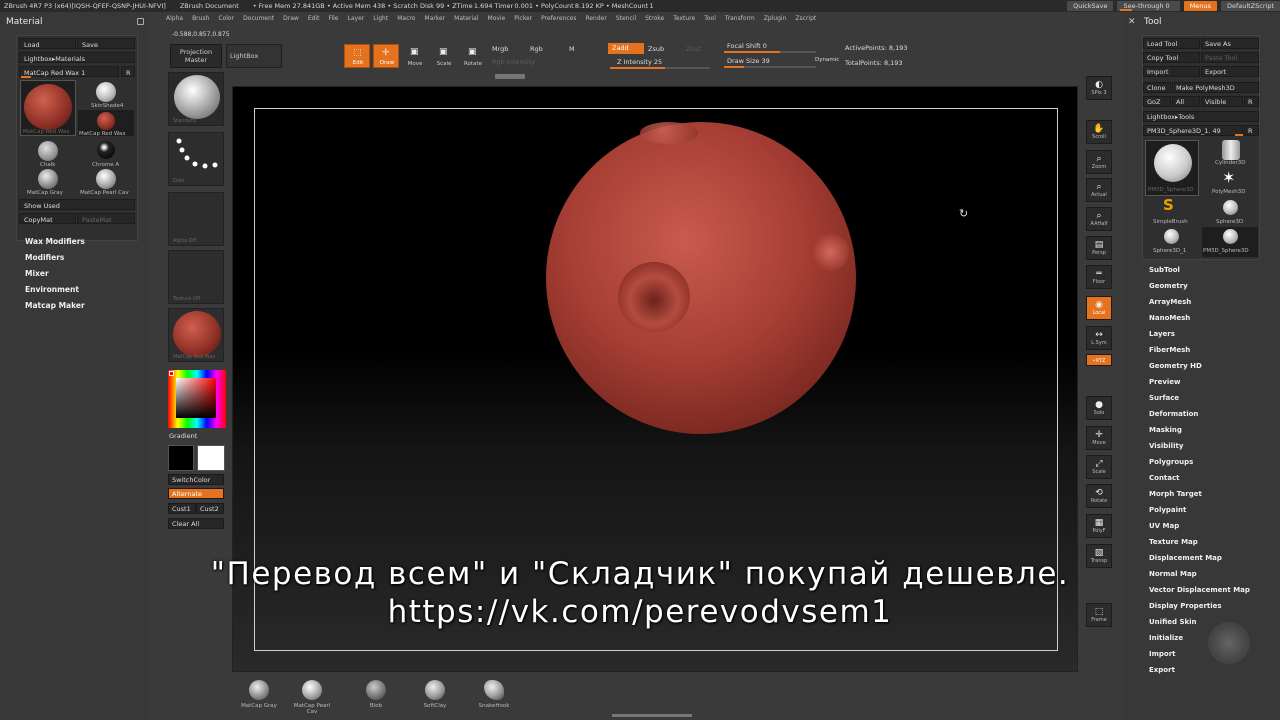  Describe the element at coordinates (196, 479) in the screenshot. I see `switchcolor-button: SwitchColor` at that location.